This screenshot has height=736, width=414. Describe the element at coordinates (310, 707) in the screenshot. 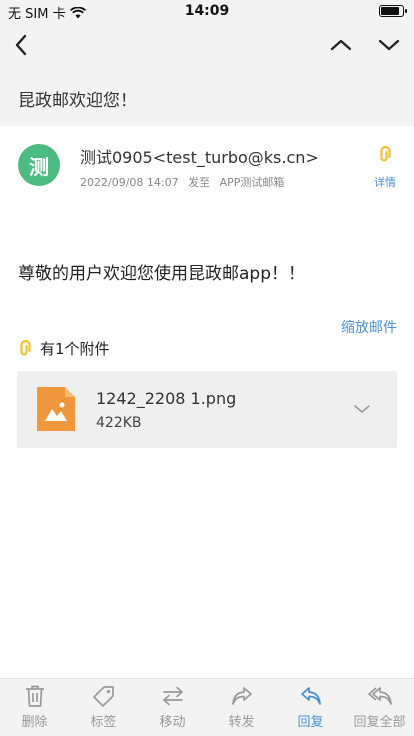

I see `reply-button: 回复` at that location.